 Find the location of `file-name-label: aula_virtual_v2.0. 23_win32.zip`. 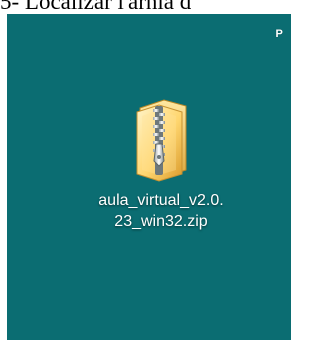

file-name-label: aula_virtual_v2.0. 23_win32.zip is located at coordinates (161, 211).